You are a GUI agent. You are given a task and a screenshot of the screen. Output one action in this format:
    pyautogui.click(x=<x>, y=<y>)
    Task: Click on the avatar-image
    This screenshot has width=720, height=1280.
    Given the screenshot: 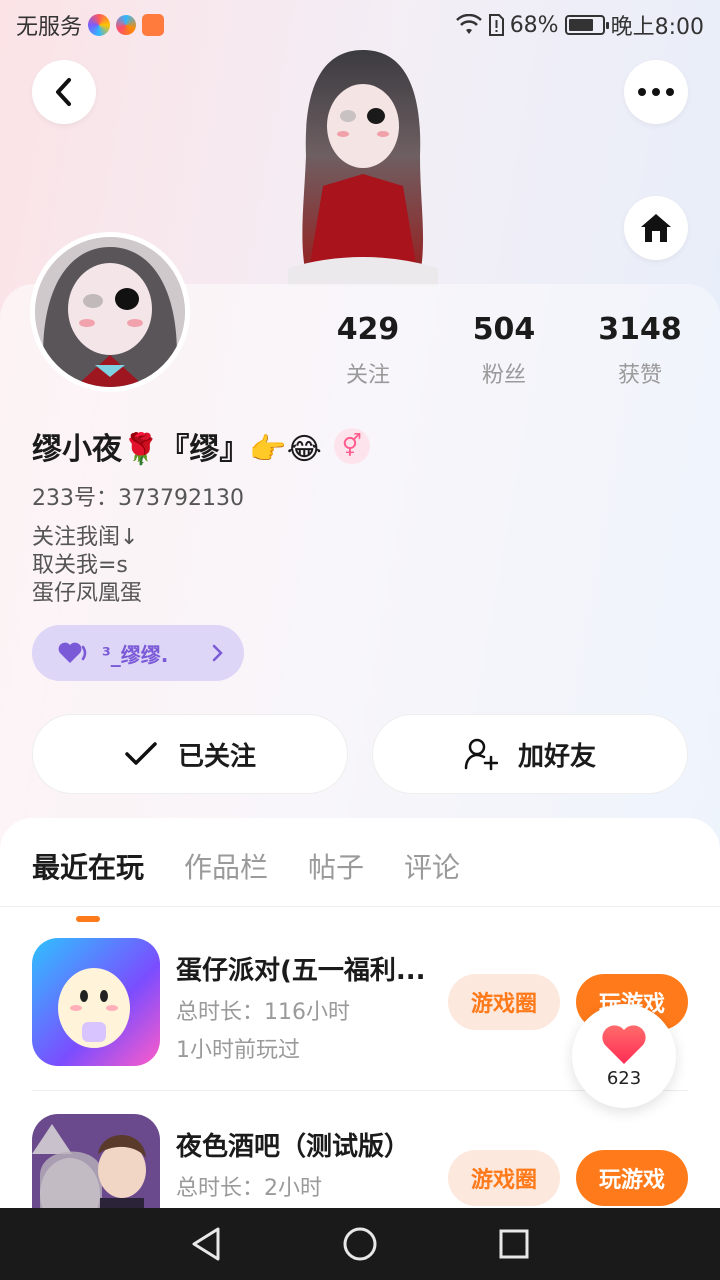 What is the action you would take?
    pyautogui.click(x=110, y=312)
    